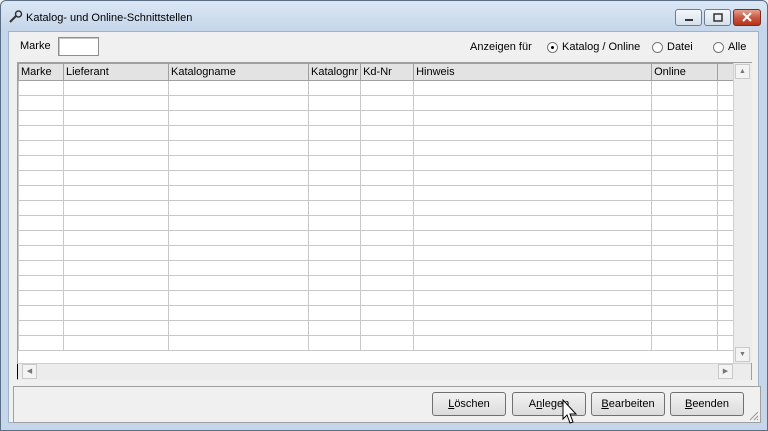  What do you see at coordinates (680, 47) in the screenshot?
I see `radio-datei-label: Datei` at bounding box center [680, 47].